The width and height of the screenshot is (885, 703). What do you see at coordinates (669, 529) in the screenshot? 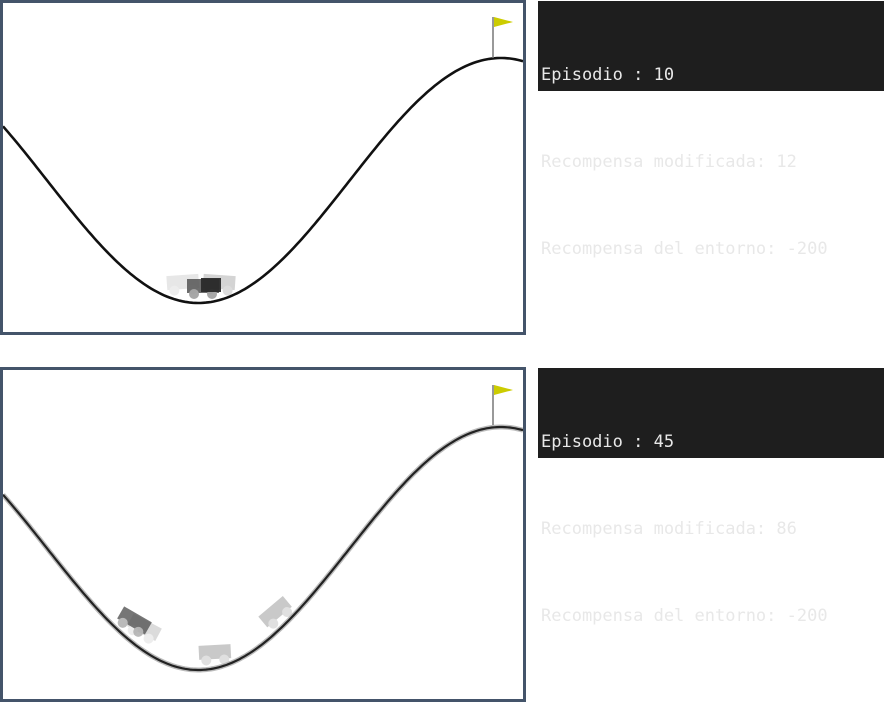
I see `modified-reward-label: Recompensa modificada: 86` at bounding box center [669, 529].